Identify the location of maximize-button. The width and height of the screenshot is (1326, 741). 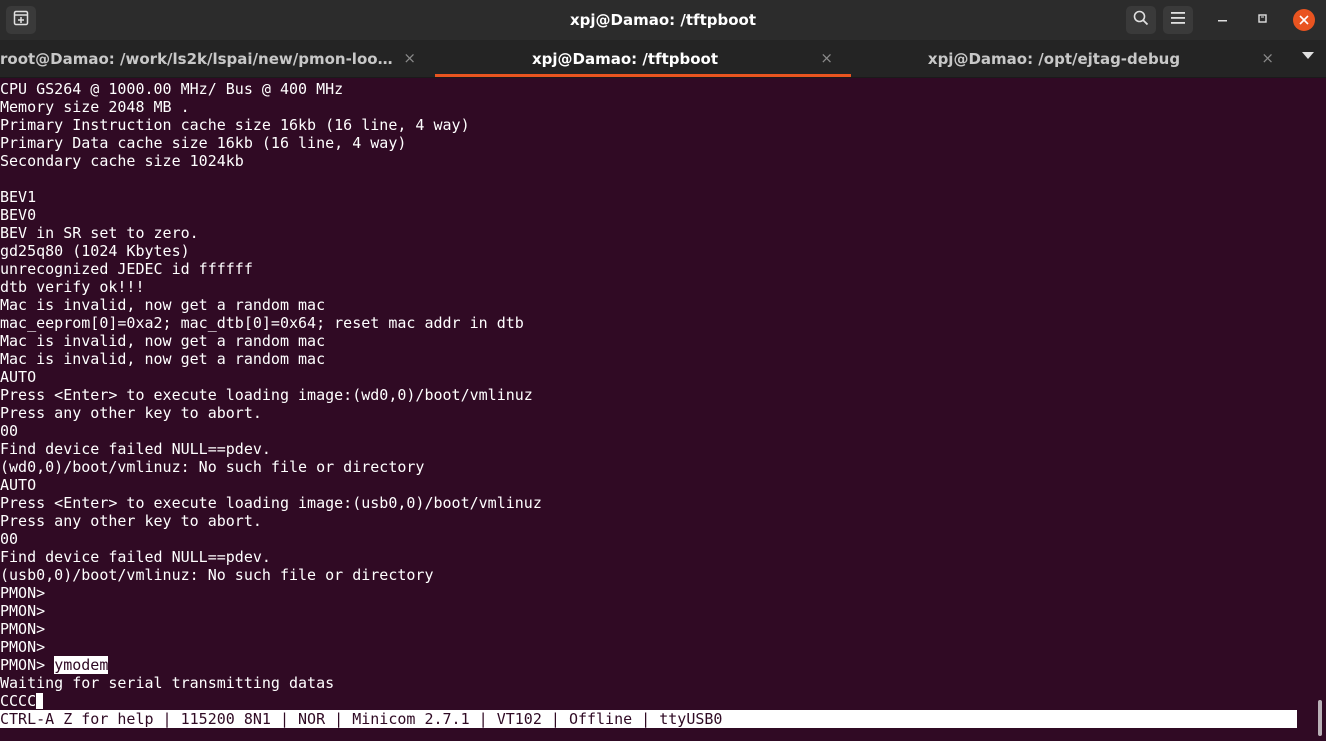
(1263, 20).